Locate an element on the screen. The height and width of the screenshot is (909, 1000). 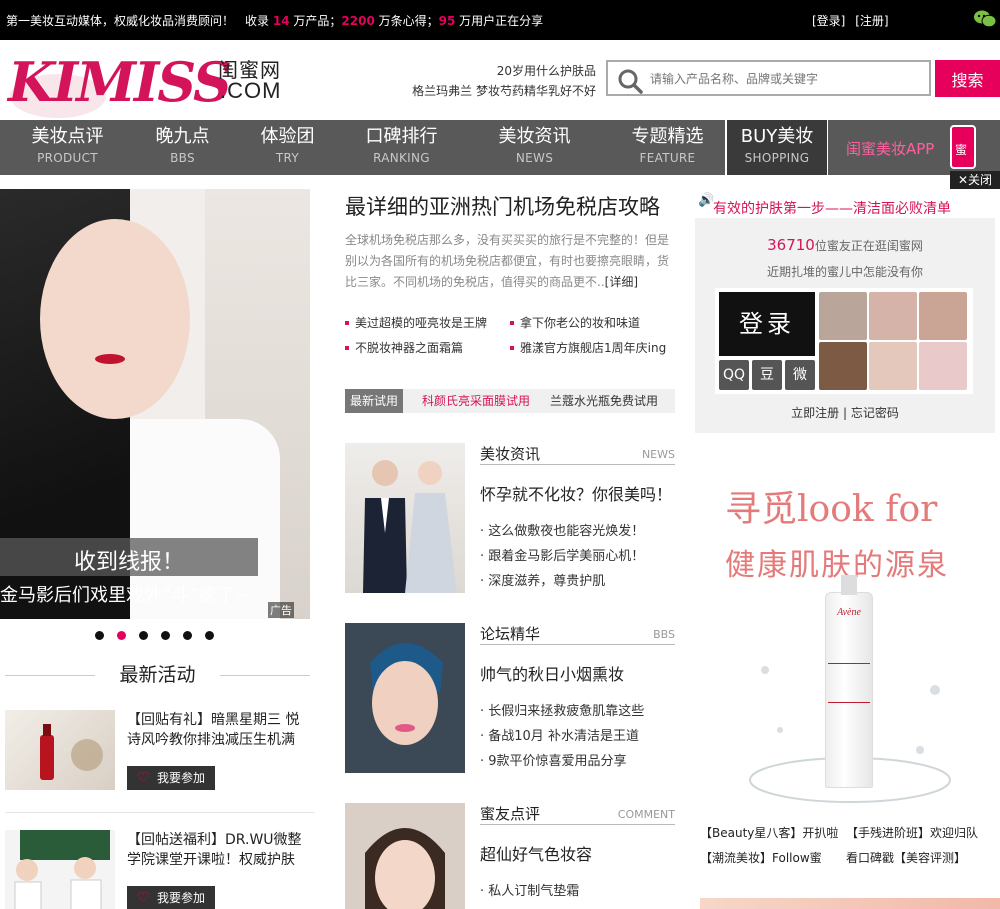
search-icon is located at coordinates (630, 81).